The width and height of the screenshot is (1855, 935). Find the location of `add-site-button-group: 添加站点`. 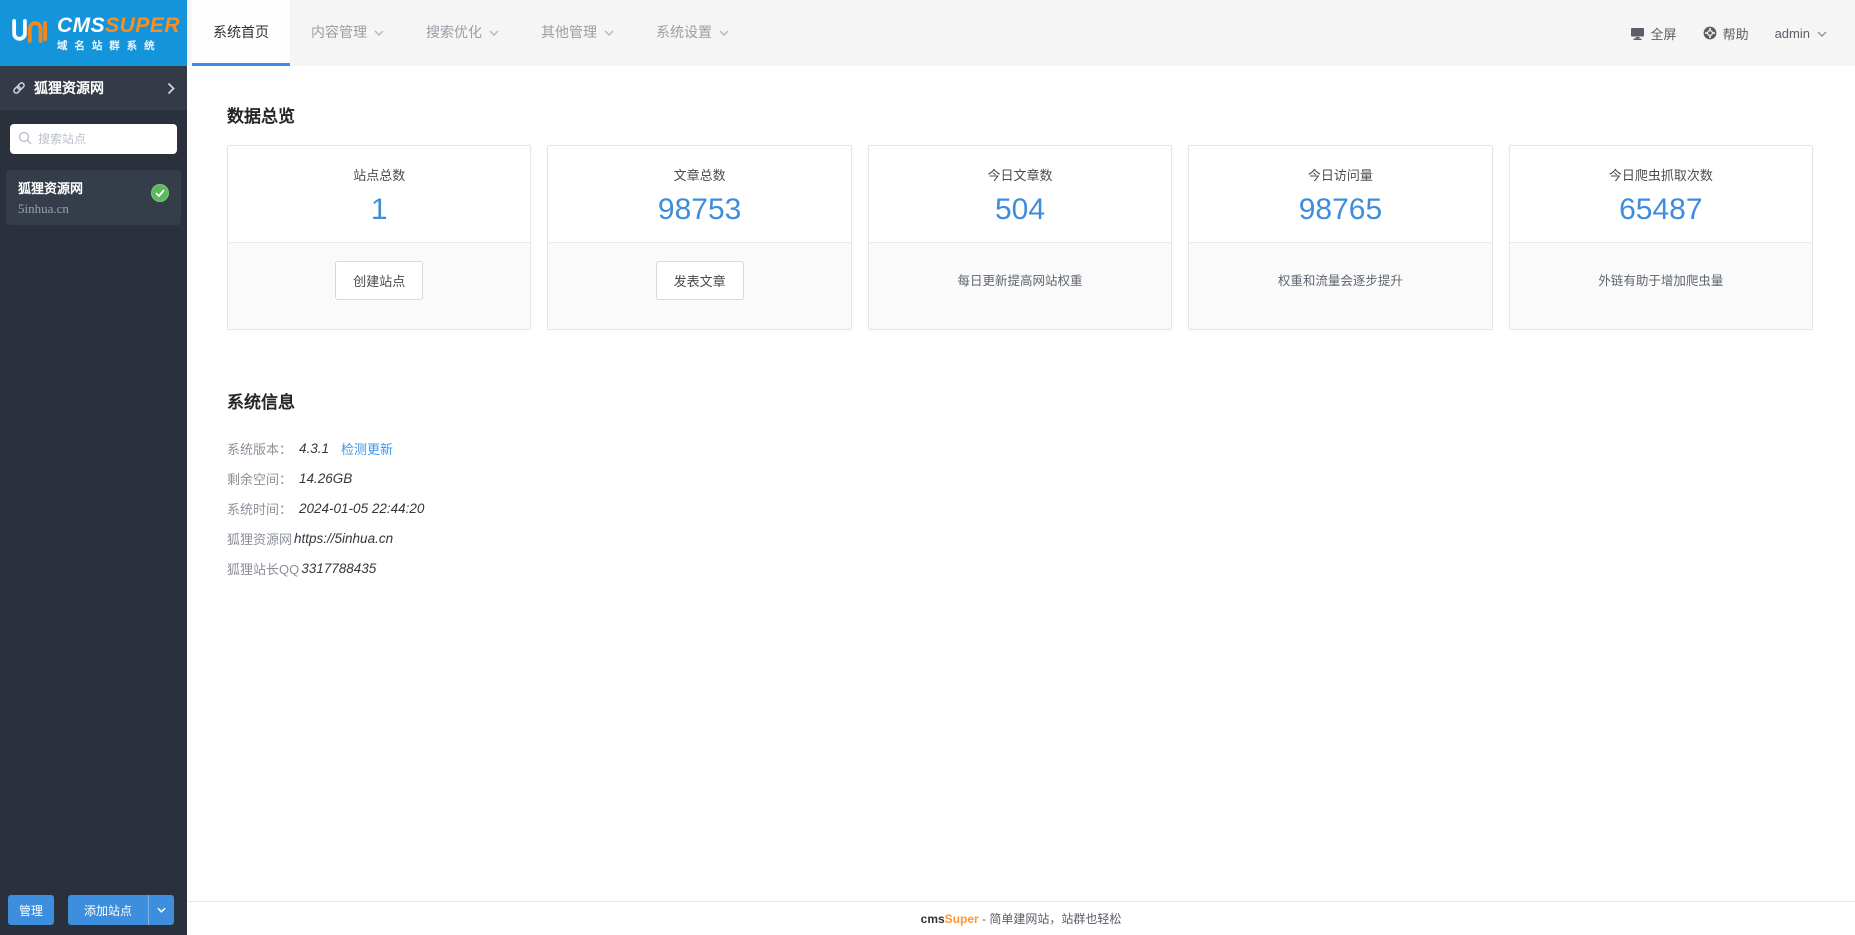

add-site-button-group: 添加站点 is located at coordinates (121, 910).